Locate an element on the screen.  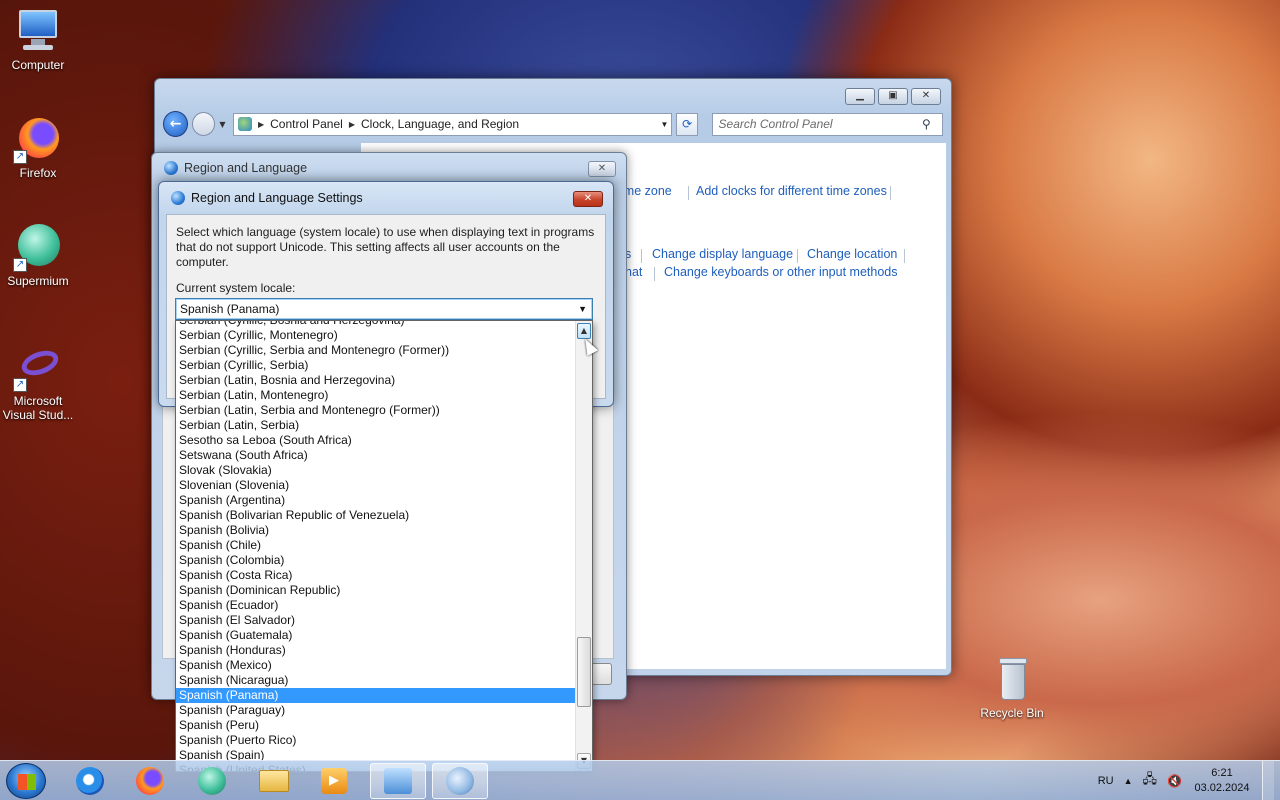
link-change-display-language: Change display language is located at coordinates (722, 254).